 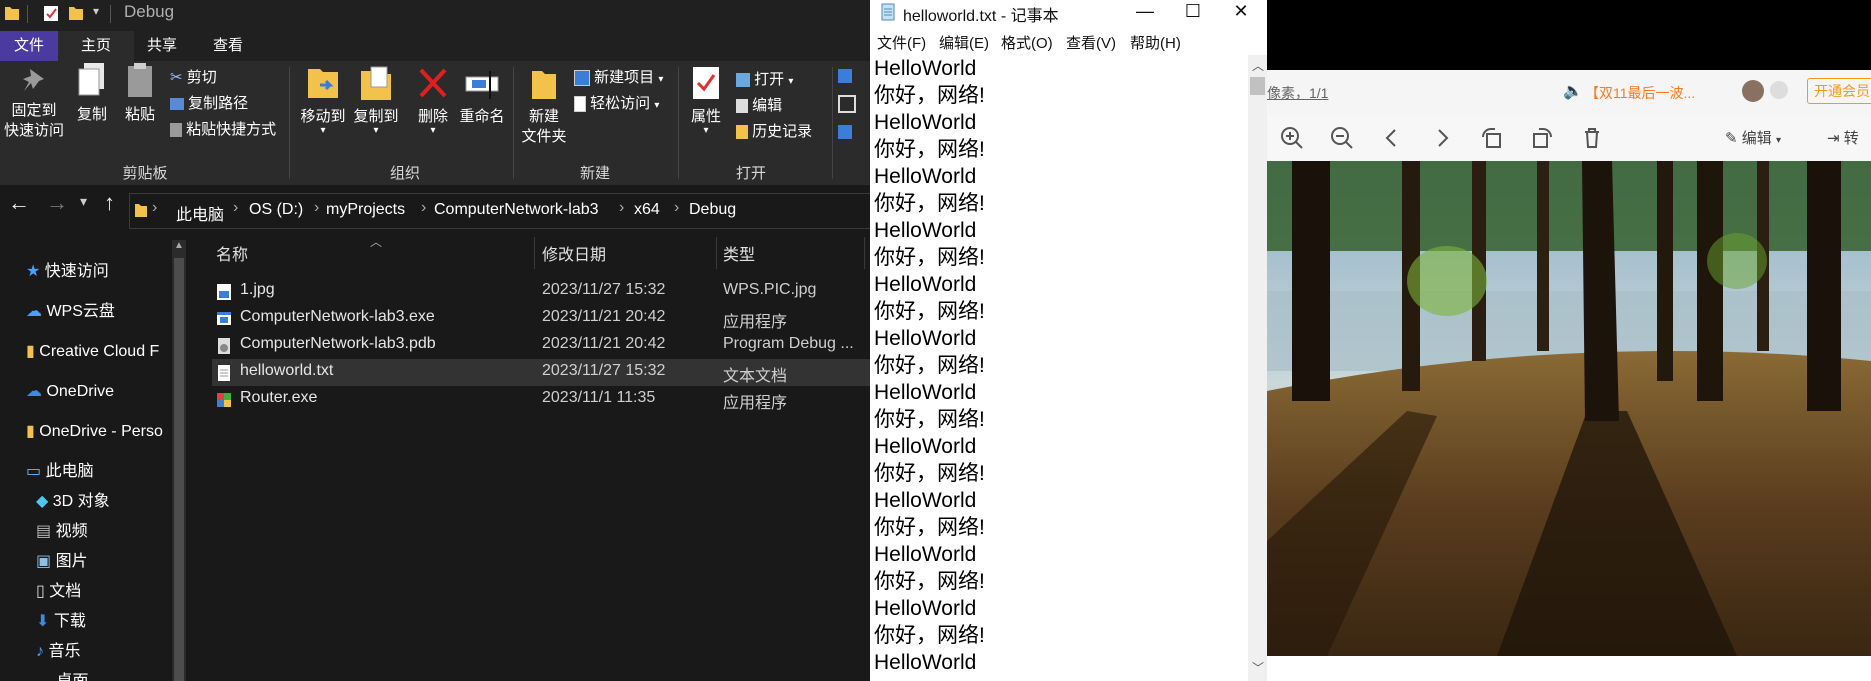 I want to click on avatar, so click(x=1753, y=91).